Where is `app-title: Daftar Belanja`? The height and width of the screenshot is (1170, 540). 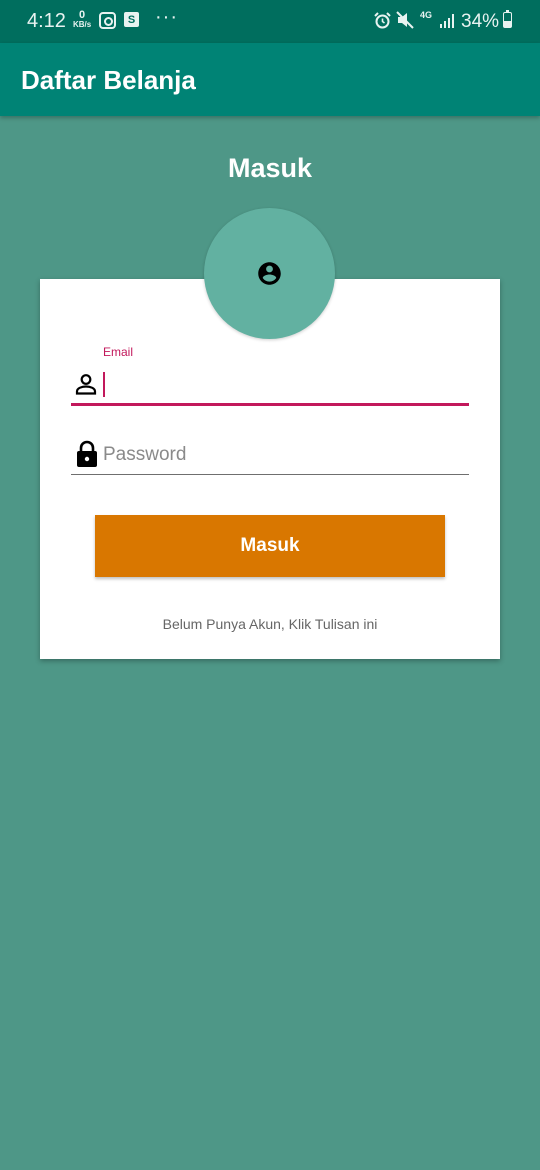
app-title: Daftar Belanja is located at coordinates (108, 80).